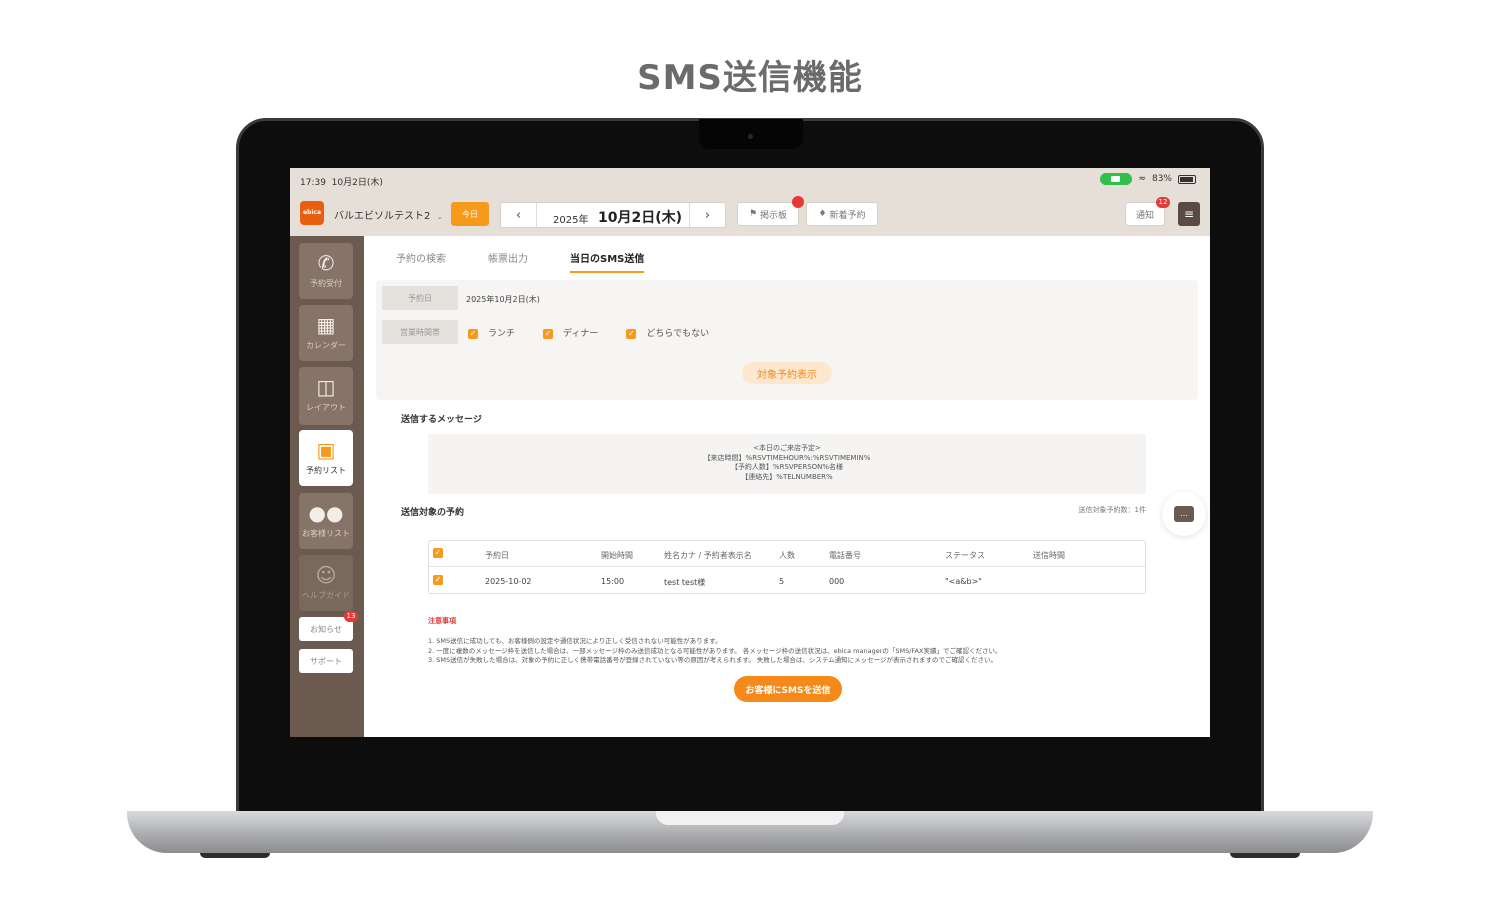 The height and width of the screenshot is (900, 1500). What do you see at coordinates (313, 183) in the screenshot?
I see `status-time: 17:39` at bounding box center [313, 183].